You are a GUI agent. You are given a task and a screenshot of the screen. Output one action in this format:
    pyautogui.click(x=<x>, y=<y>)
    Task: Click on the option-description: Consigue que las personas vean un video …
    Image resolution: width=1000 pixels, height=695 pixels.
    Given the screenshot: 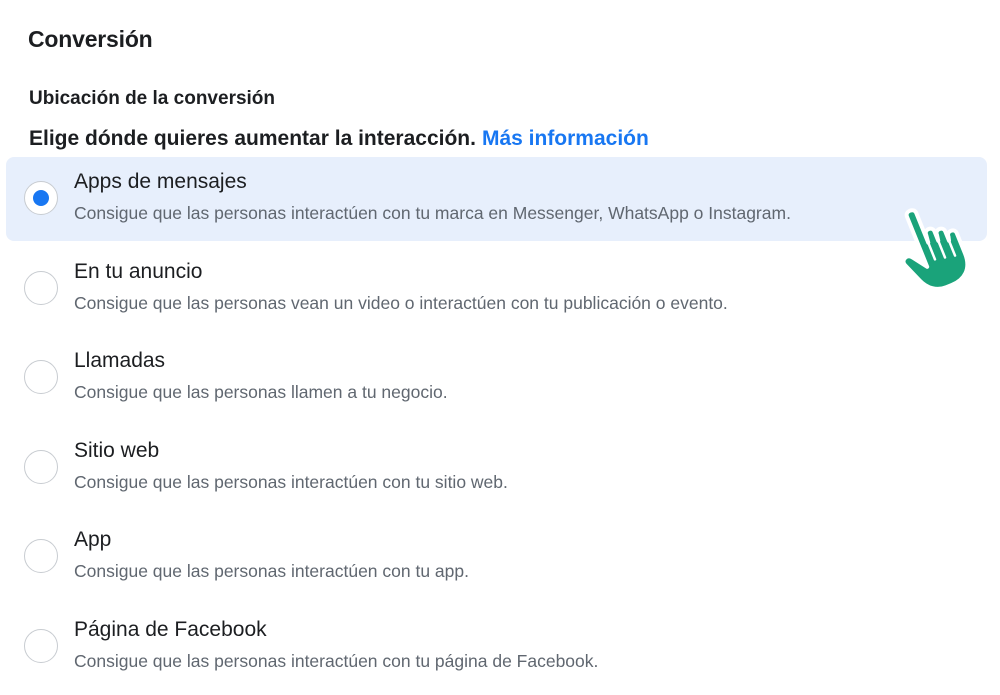 What is the action you would take?
    pyautogui.click(x=401, y=302)
    